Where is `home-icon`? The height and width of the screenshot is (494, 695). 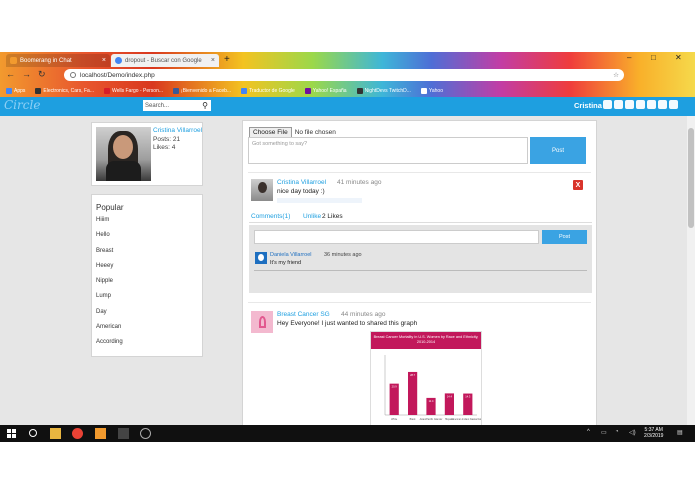
home-icon is located at coordinates (618, 104).